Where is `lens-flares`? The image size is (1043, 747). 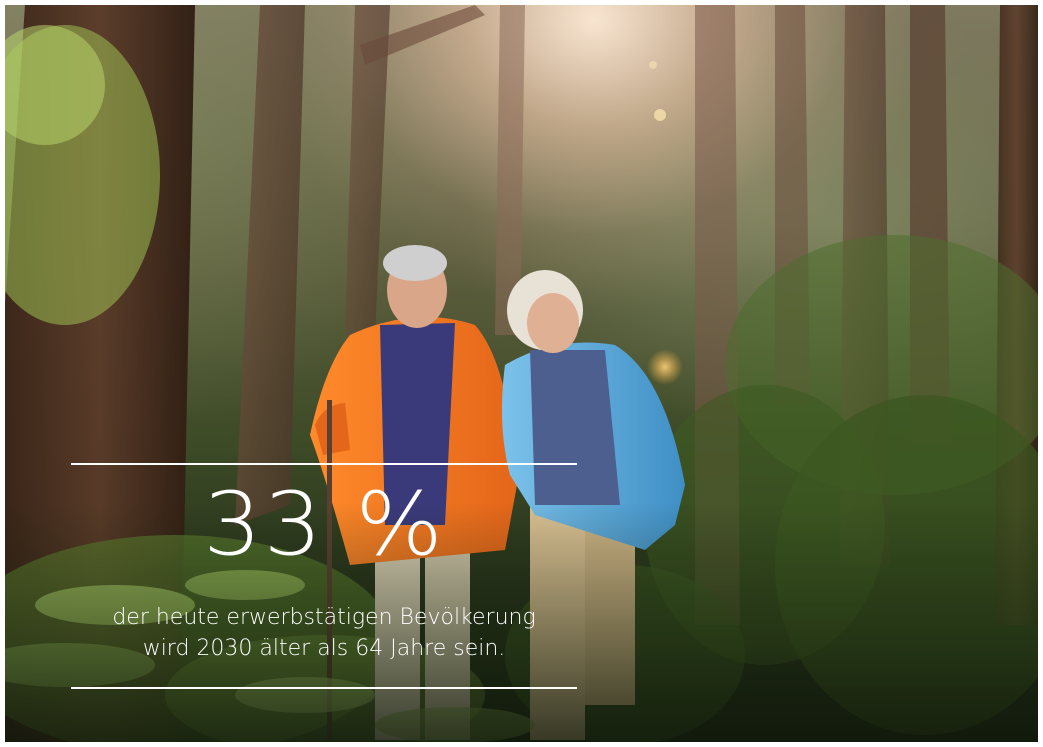 lens-flares is located at coordinates (665, 223).